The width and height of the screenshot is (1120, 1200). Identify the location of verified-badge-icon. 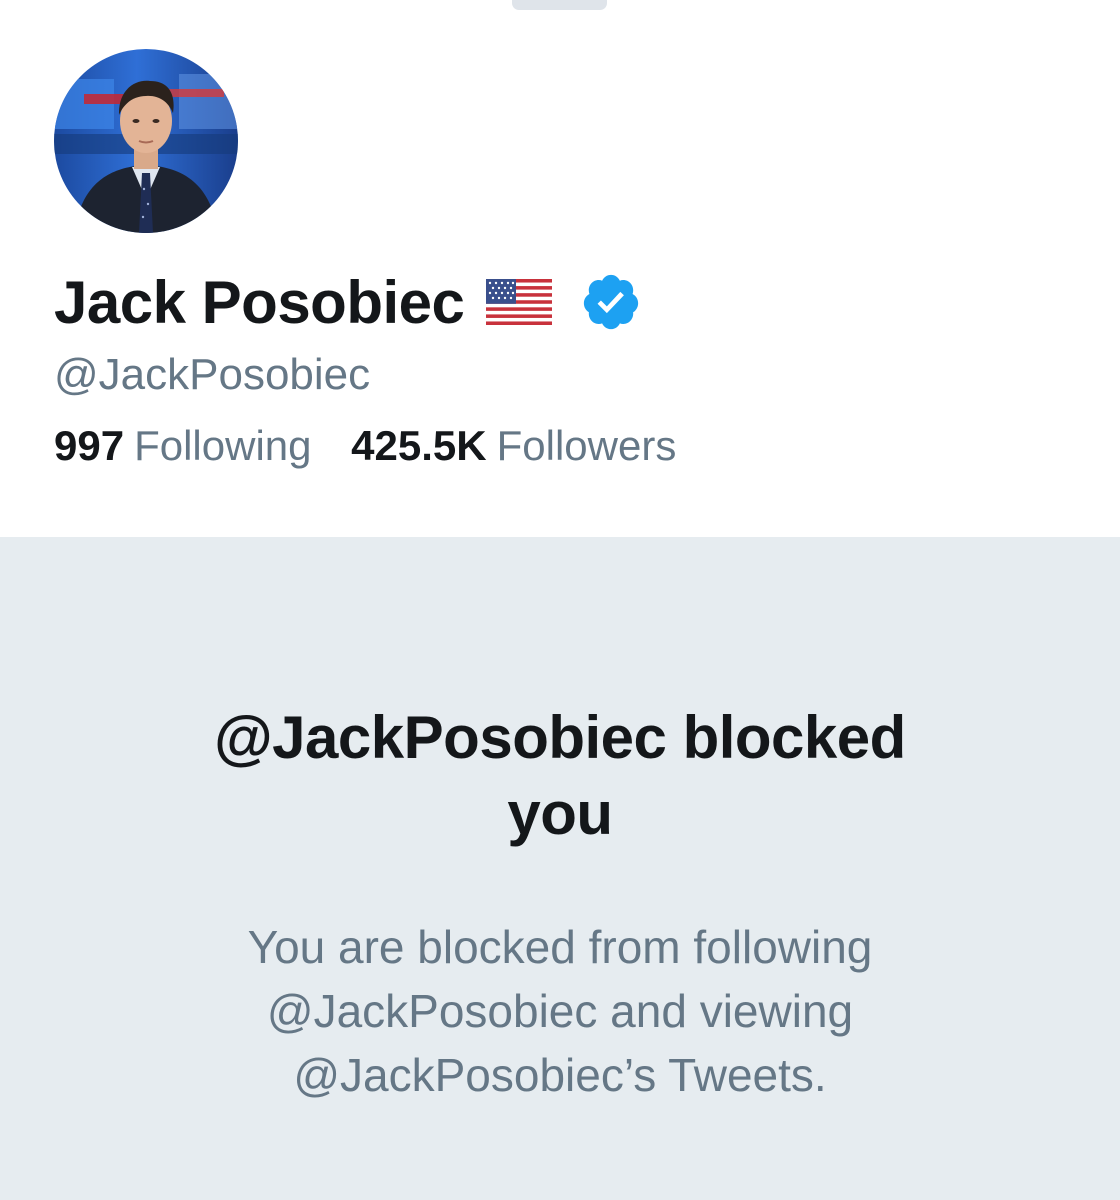
(611, 302).